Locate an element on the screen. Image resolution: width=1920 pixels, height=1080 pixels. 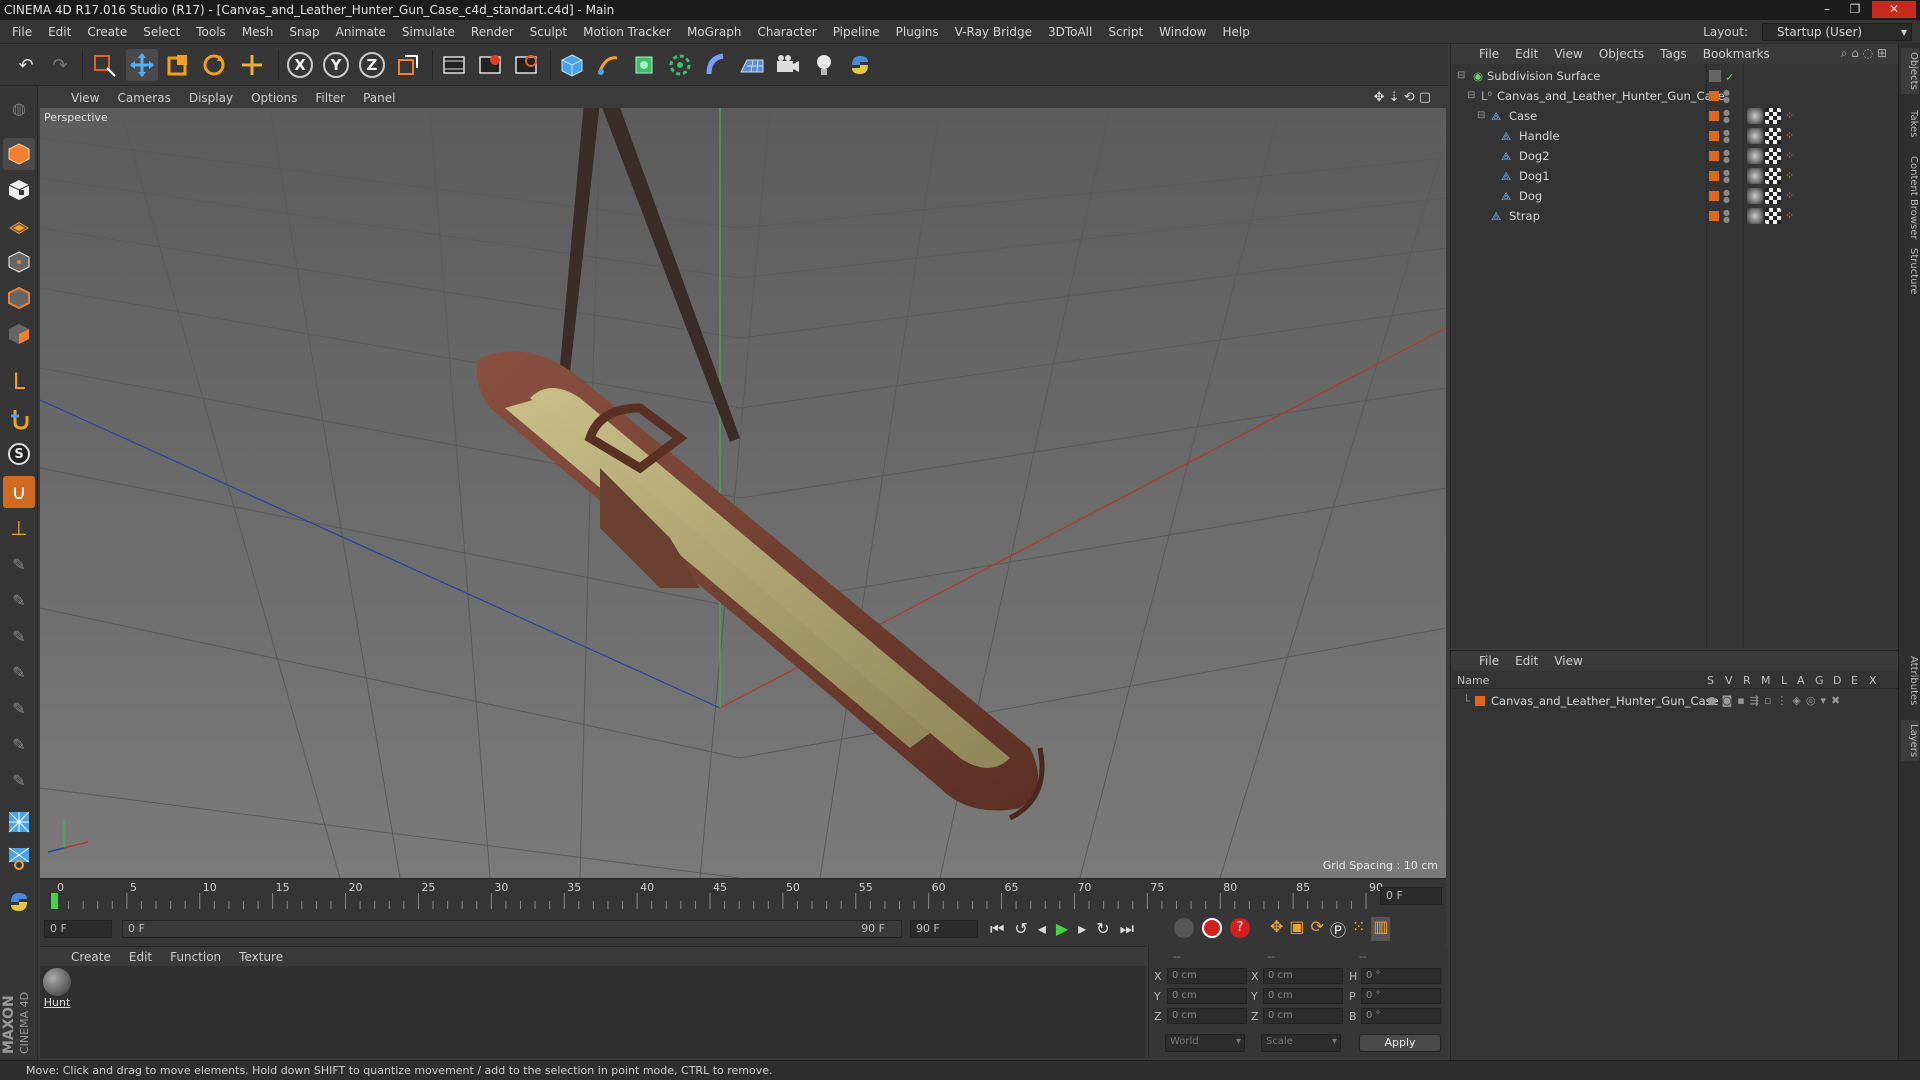
sculpt-grab-icon: ✎ is located at coordinates (19, 744).